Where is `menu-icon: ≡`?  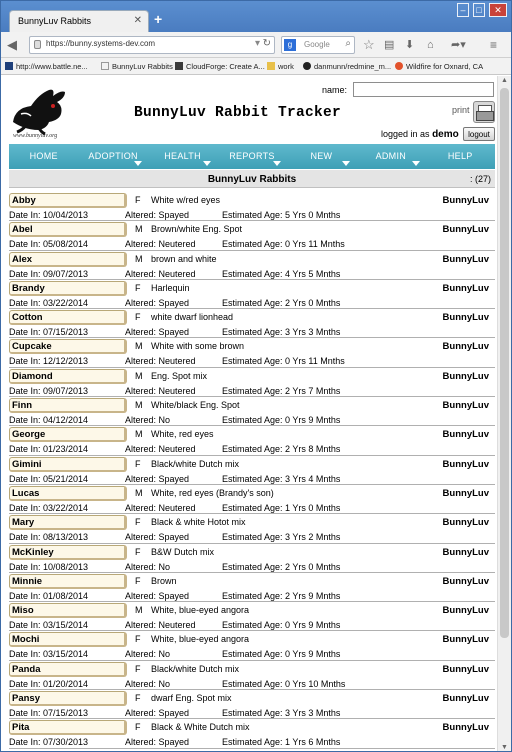
menu-icon: ≡ is located at coordinates (493, 45).